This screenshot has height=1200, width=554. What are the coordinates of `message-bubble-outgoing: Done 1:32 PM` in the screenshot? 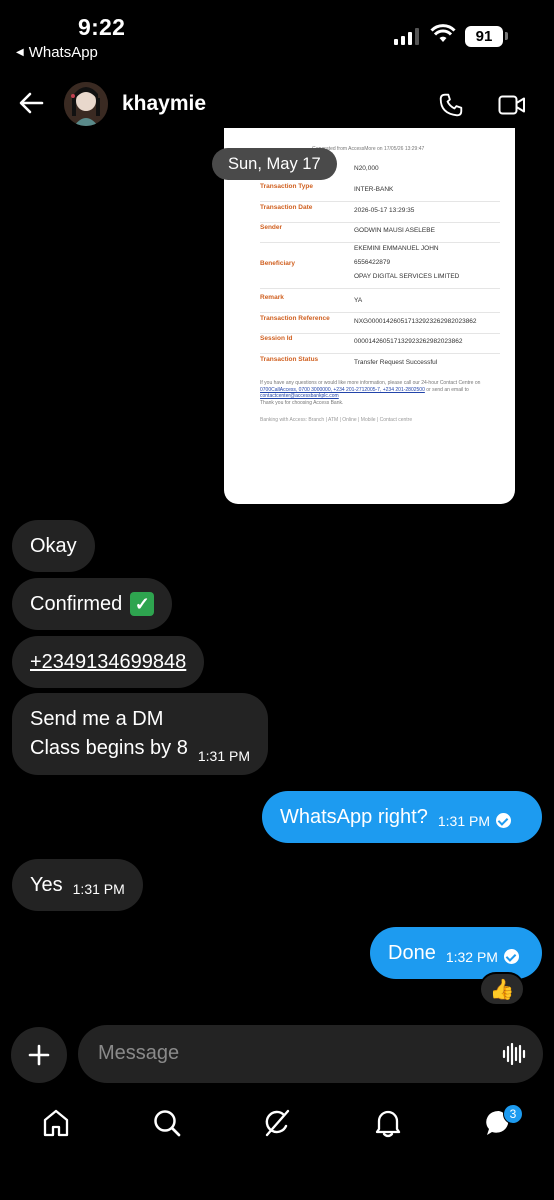 It's located at (456, 953).